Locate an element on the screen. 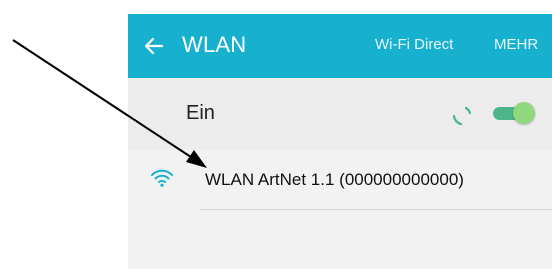  arrow-left-icon is located at coordinates (154, 46).